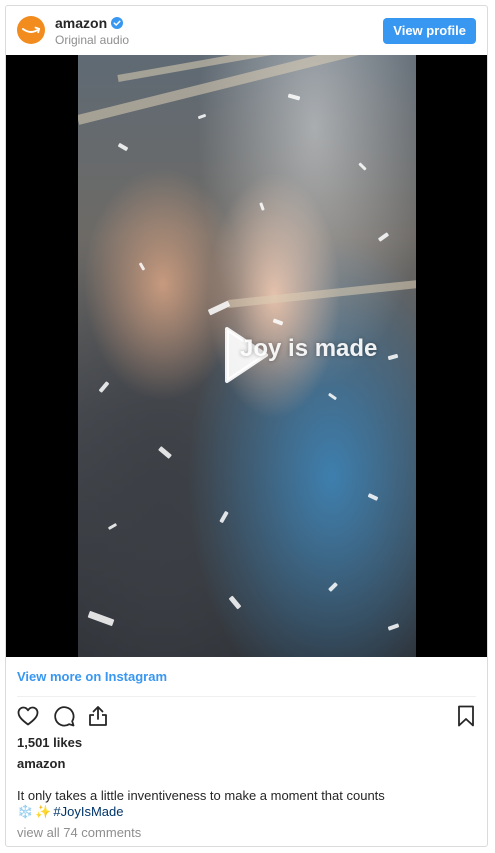  What do you see at coordinates (466, 716) in the screenshot?
I see `bookmark-icon` at bounding box center [466, 716].